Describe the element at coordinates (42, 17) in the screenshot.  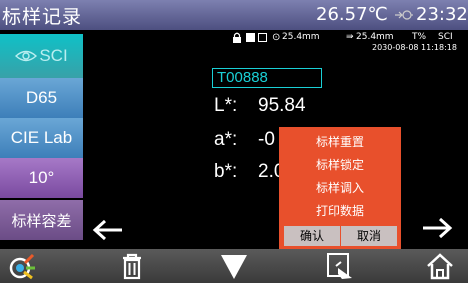
I see `page-title: 标样记录` at that location.